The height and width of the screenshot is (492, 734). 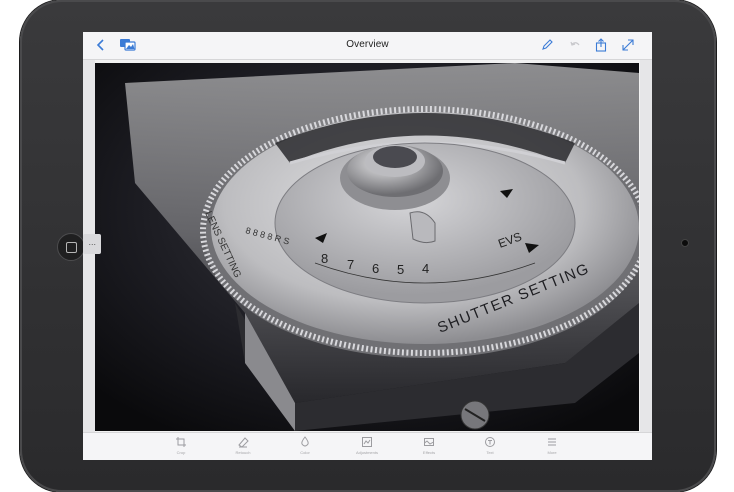 I want to click on home-button-square-icon, so click(x=71, y=247).